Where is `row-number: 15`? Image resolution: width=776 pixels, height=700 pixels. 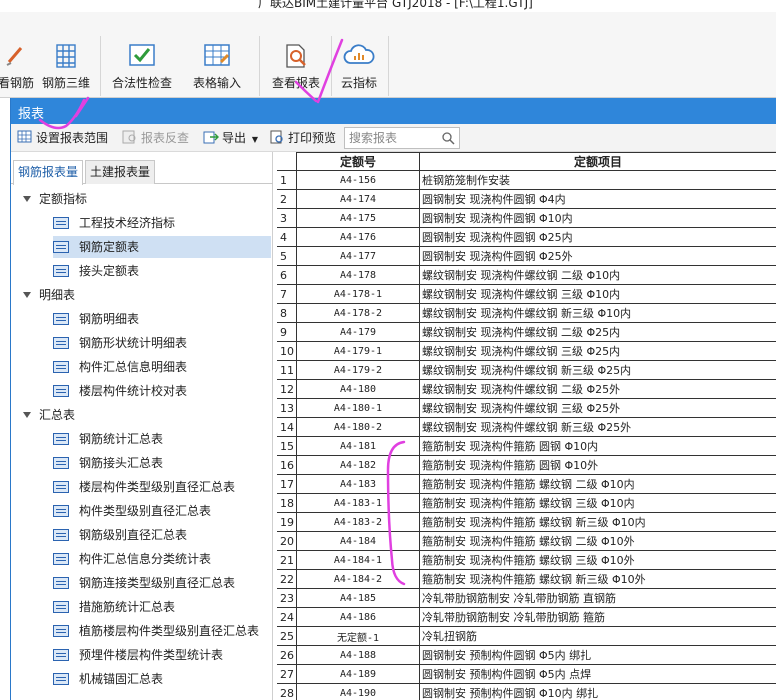
row-number: 15 is located at coordinates (287, 446).